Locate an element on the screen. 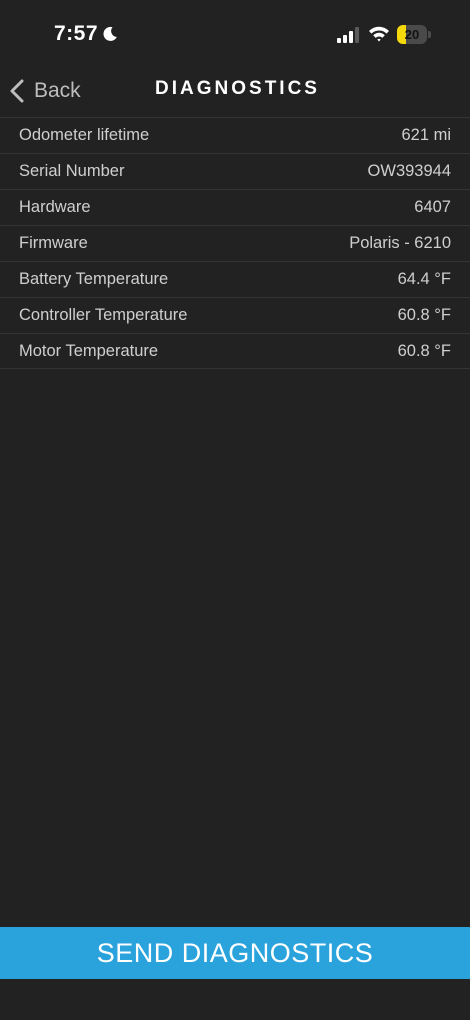  row-label: Serial Number is located at coordinates (72, 171).